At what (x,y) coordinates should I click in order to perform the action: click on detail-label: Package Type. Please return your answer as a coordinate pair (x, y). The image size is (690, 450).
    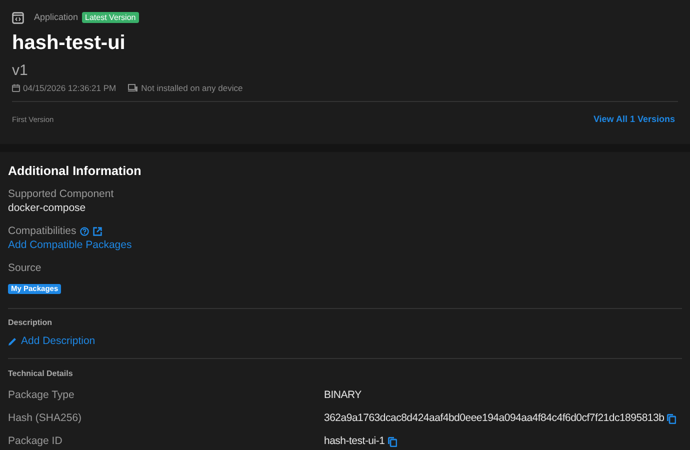
    Looking at the image, I should click on (42, 395).